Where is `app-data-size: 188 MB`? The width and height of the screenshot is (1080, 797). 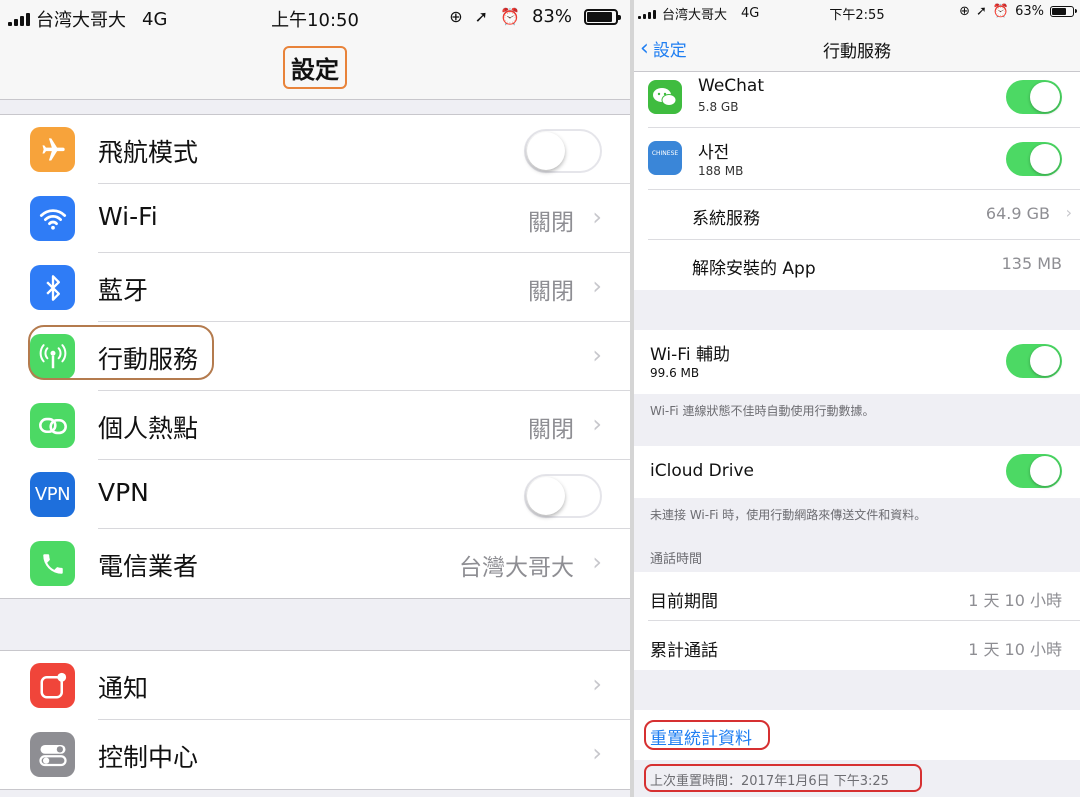 app-data-size: 188 MB is located at coordinates (721, 171).